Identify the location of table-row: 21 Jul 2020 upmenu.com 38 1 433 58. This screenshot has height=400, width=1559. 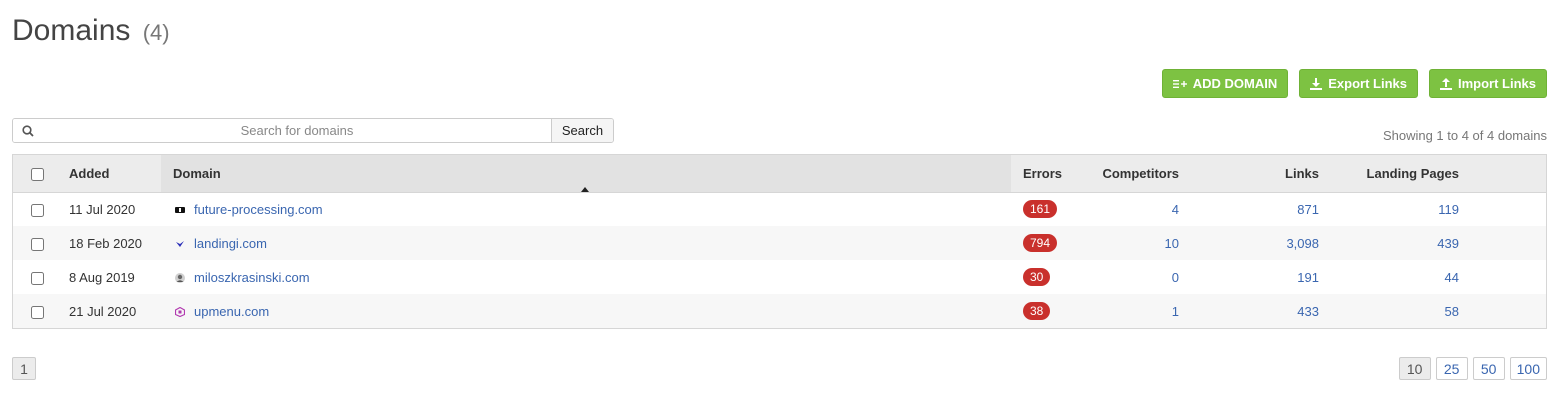
(779, 311).